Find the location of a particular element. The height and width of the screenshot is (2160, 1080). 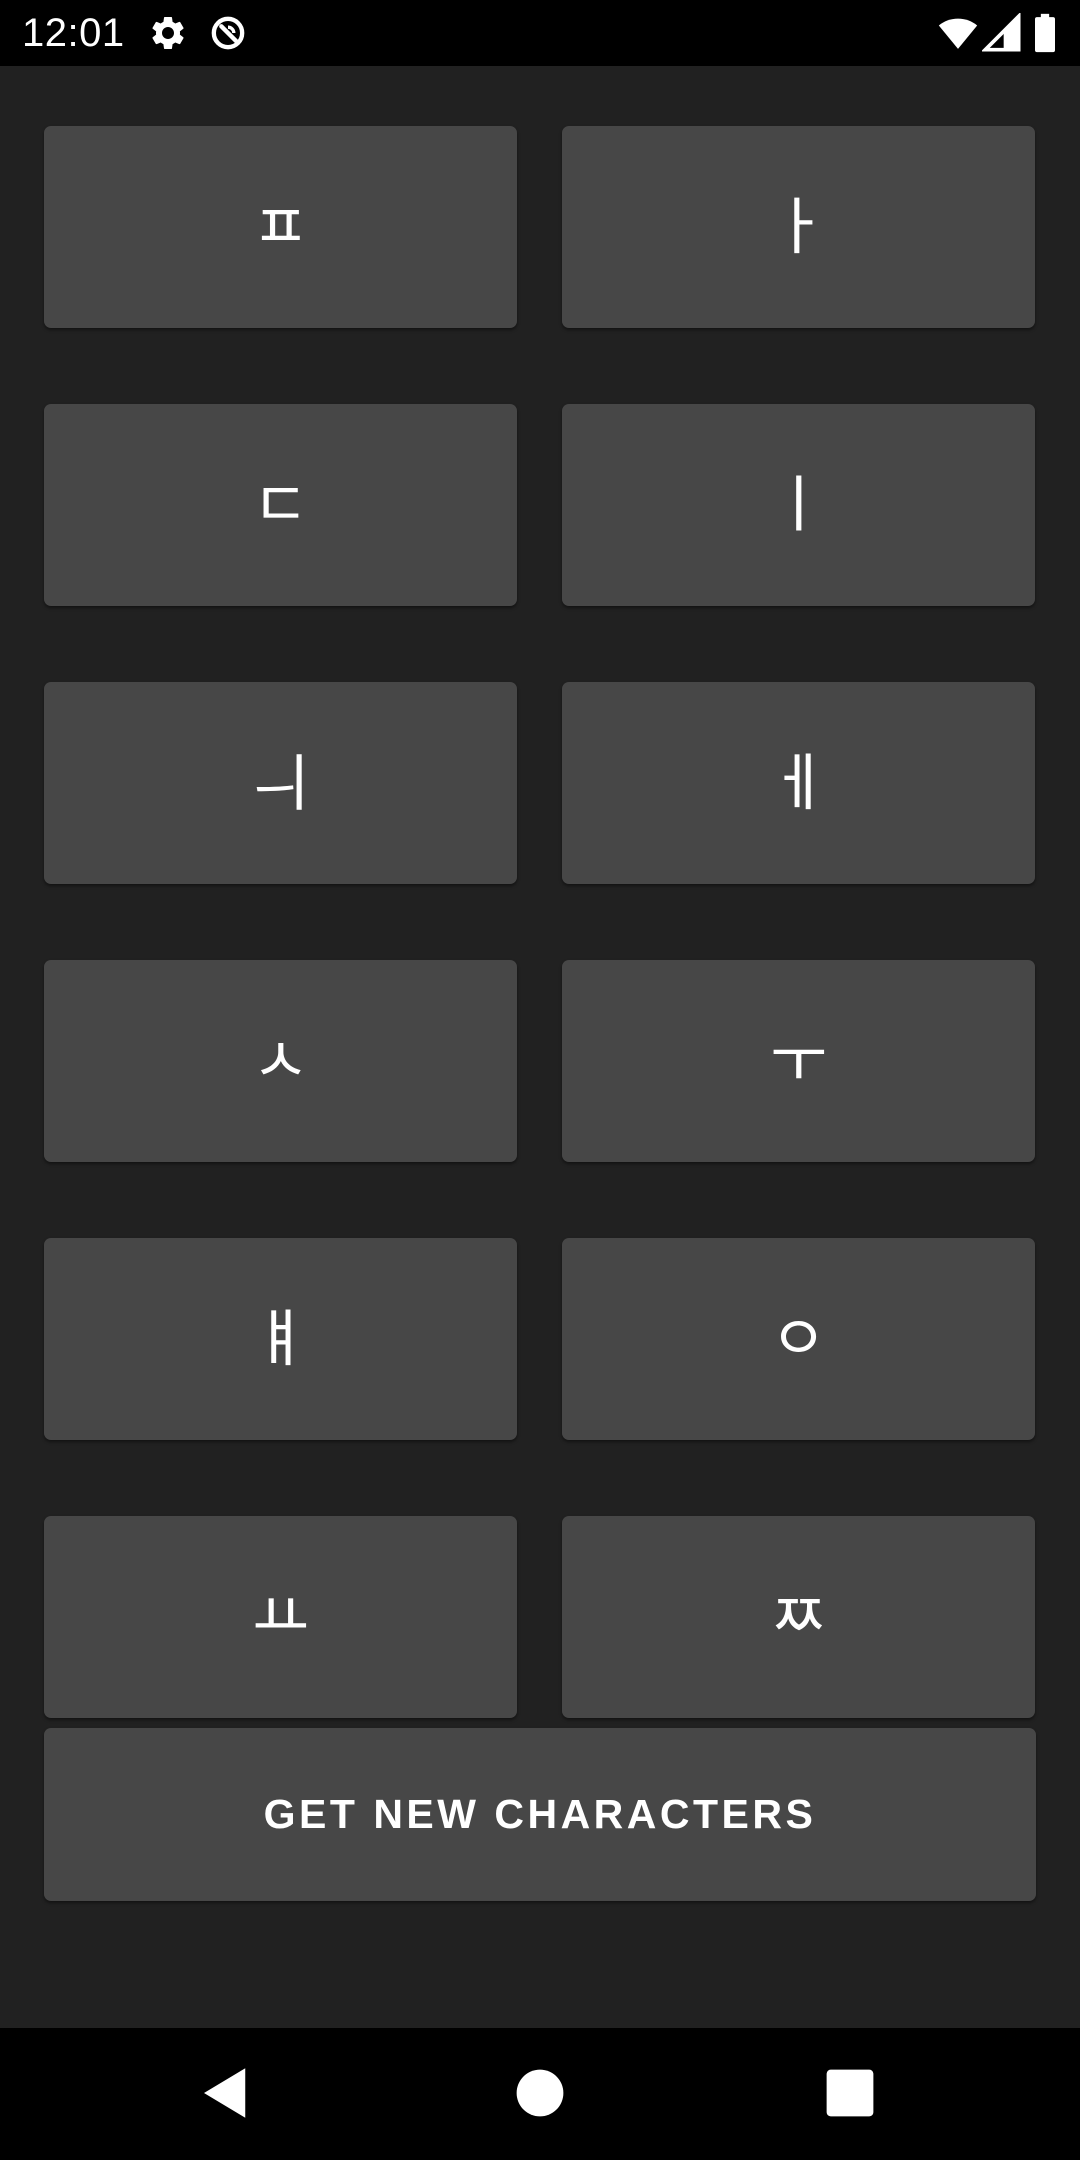

character-button: ㅔ is located at coordinates (798, 783).